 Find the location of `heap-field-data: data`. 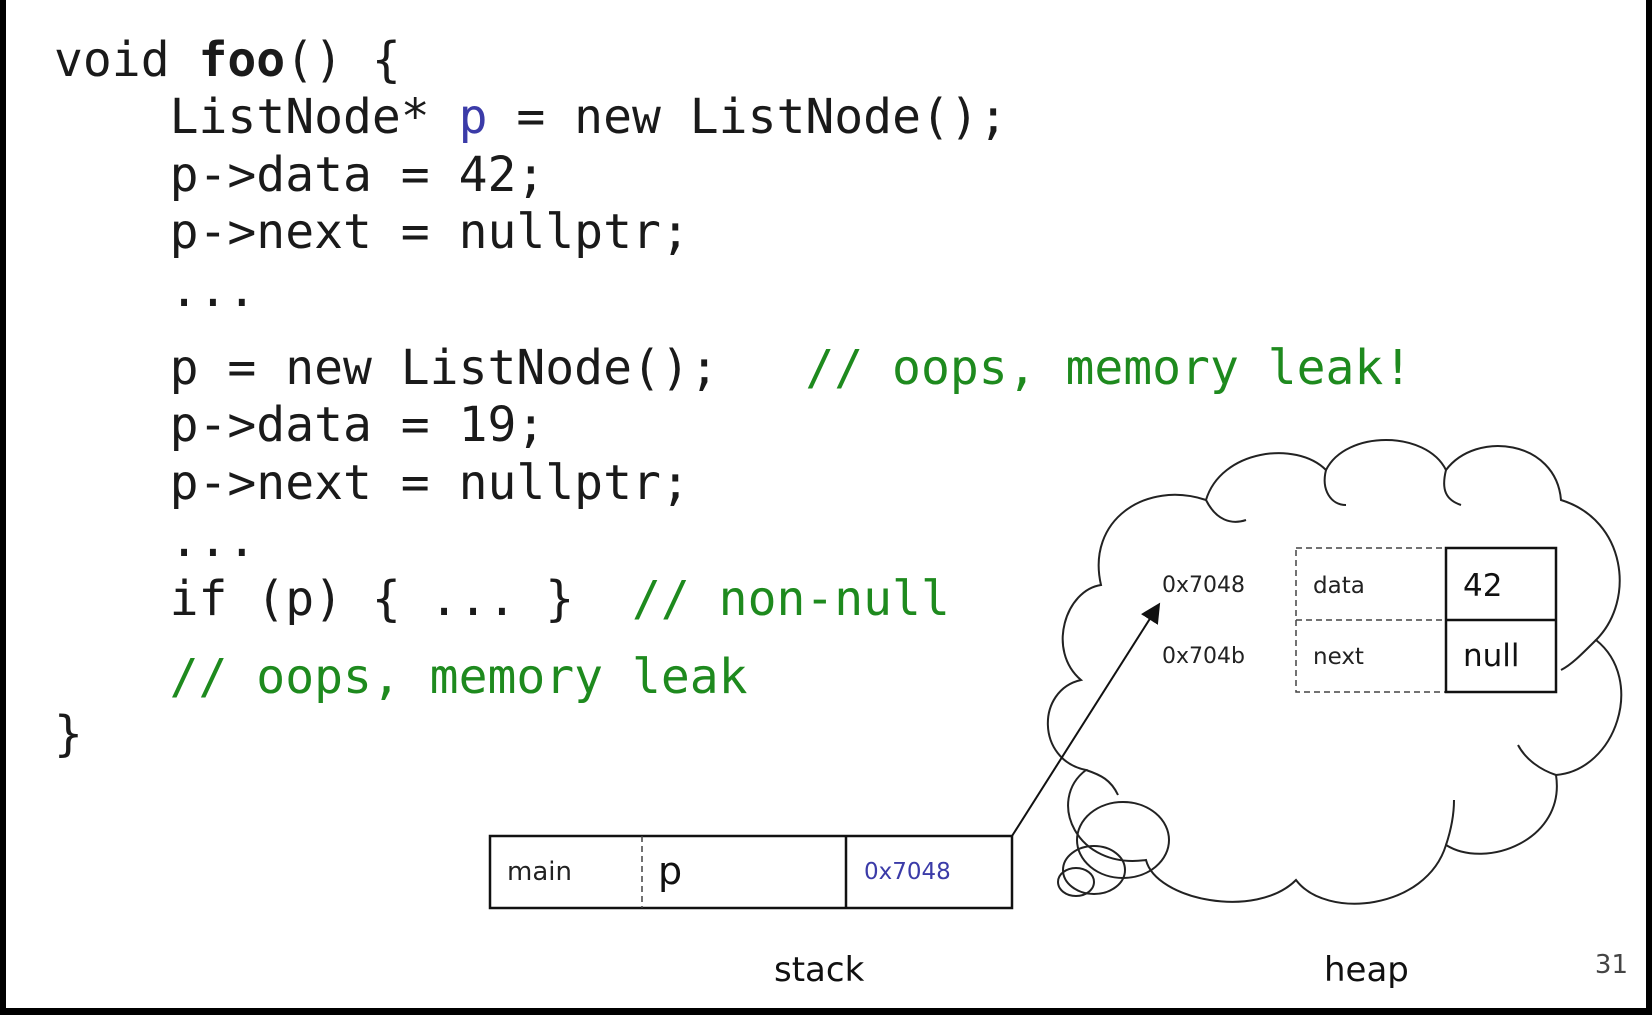

heap-field-data: data is located at coordinates (1339, 586).